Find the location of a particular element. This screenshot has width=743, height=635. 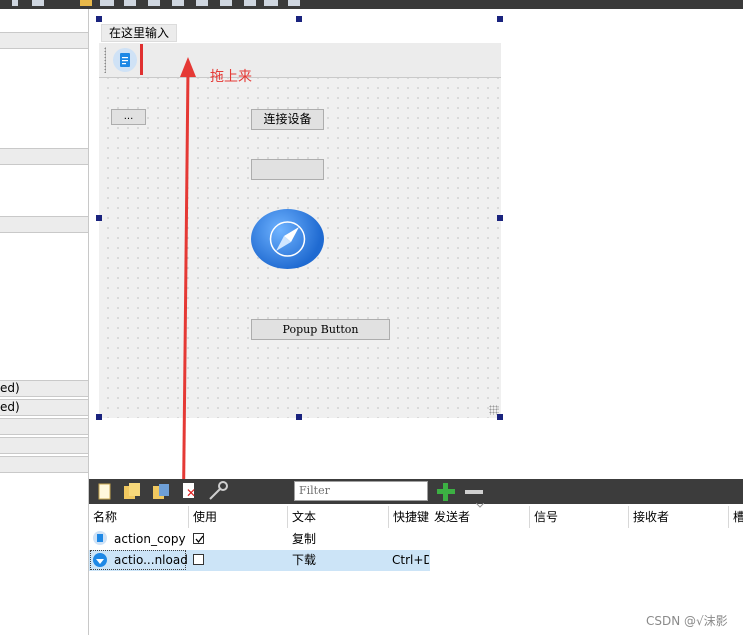

action-name: actio...nload is located at coordinates (151, 560).